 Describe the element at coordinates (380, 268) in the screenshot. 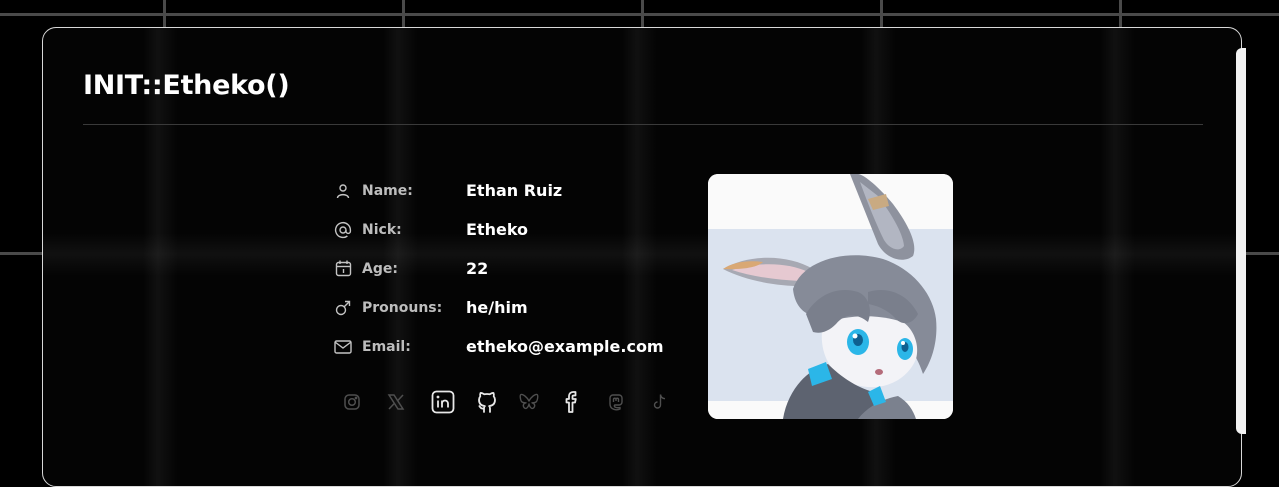

I see `field-label-age: Age:` at that location.